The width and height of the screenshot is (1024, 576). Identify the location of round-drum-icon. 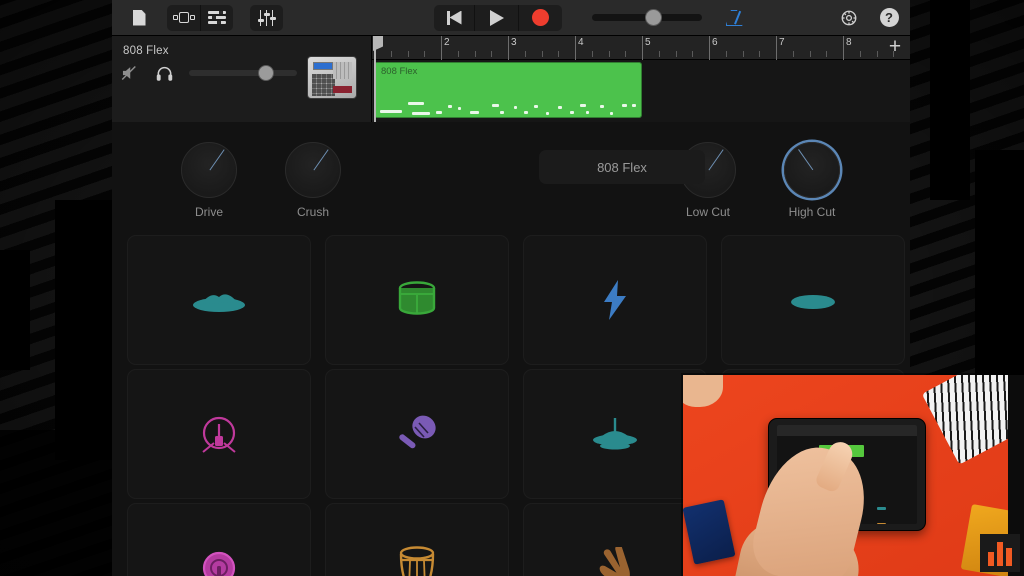
(219, 563).